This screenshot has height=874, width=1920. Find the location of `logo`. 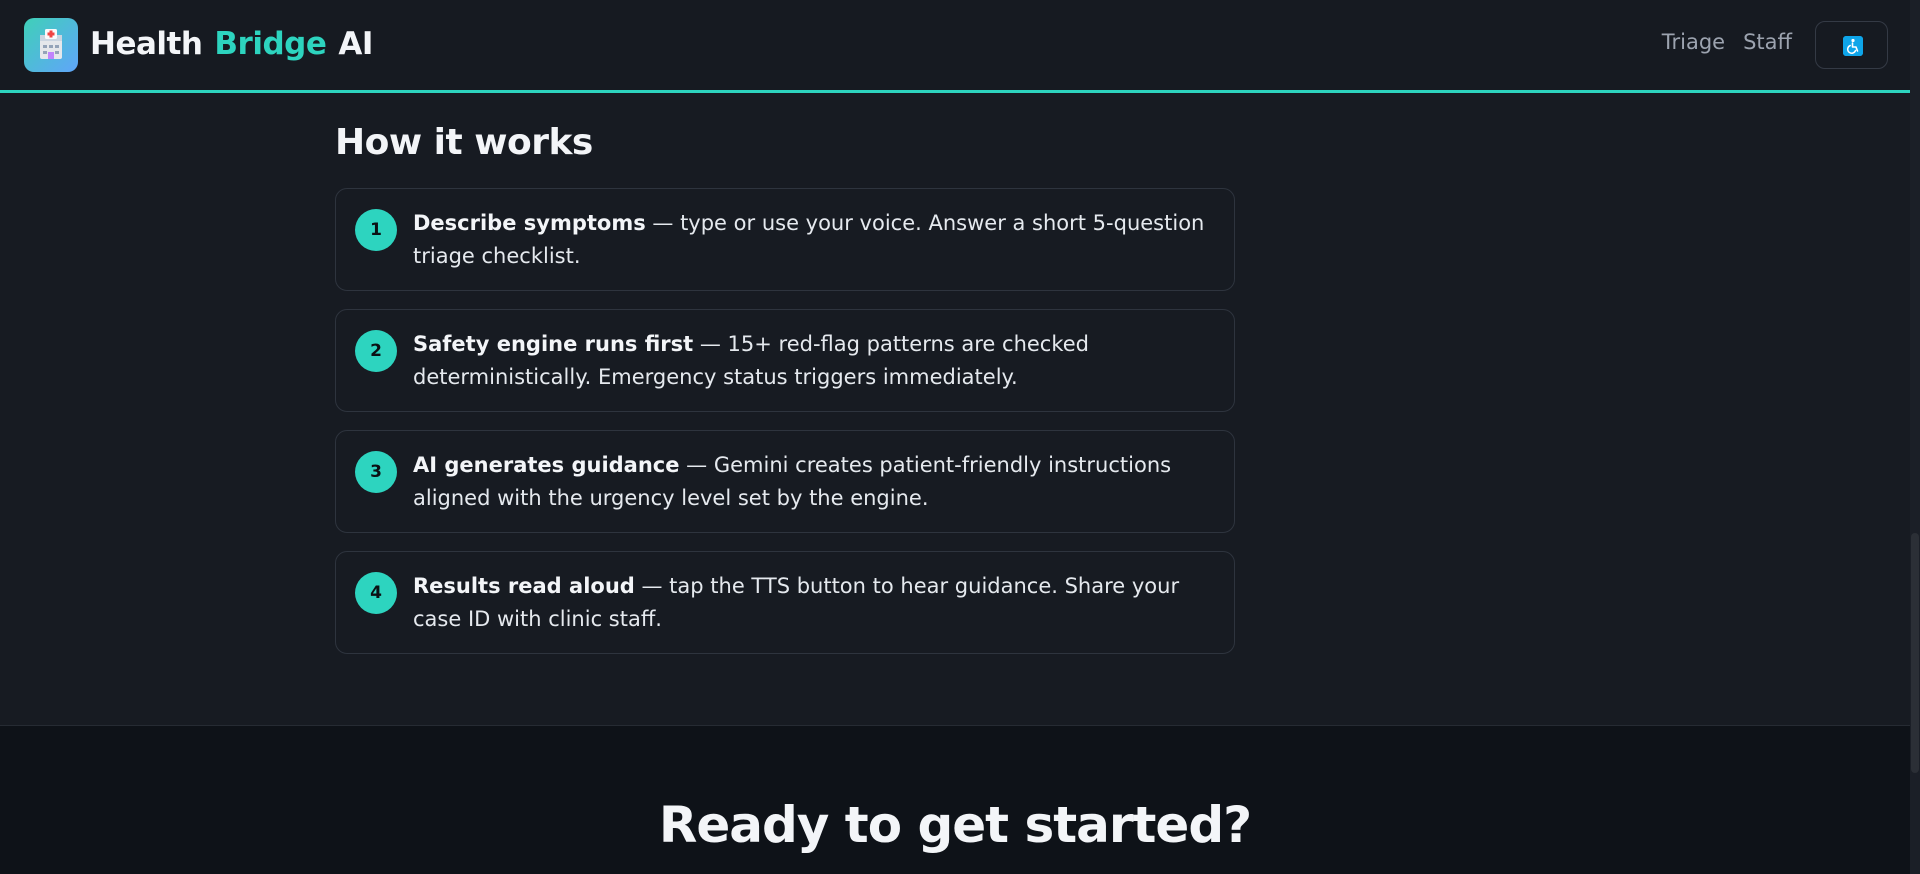

logo is located at coordinates (51, 45).